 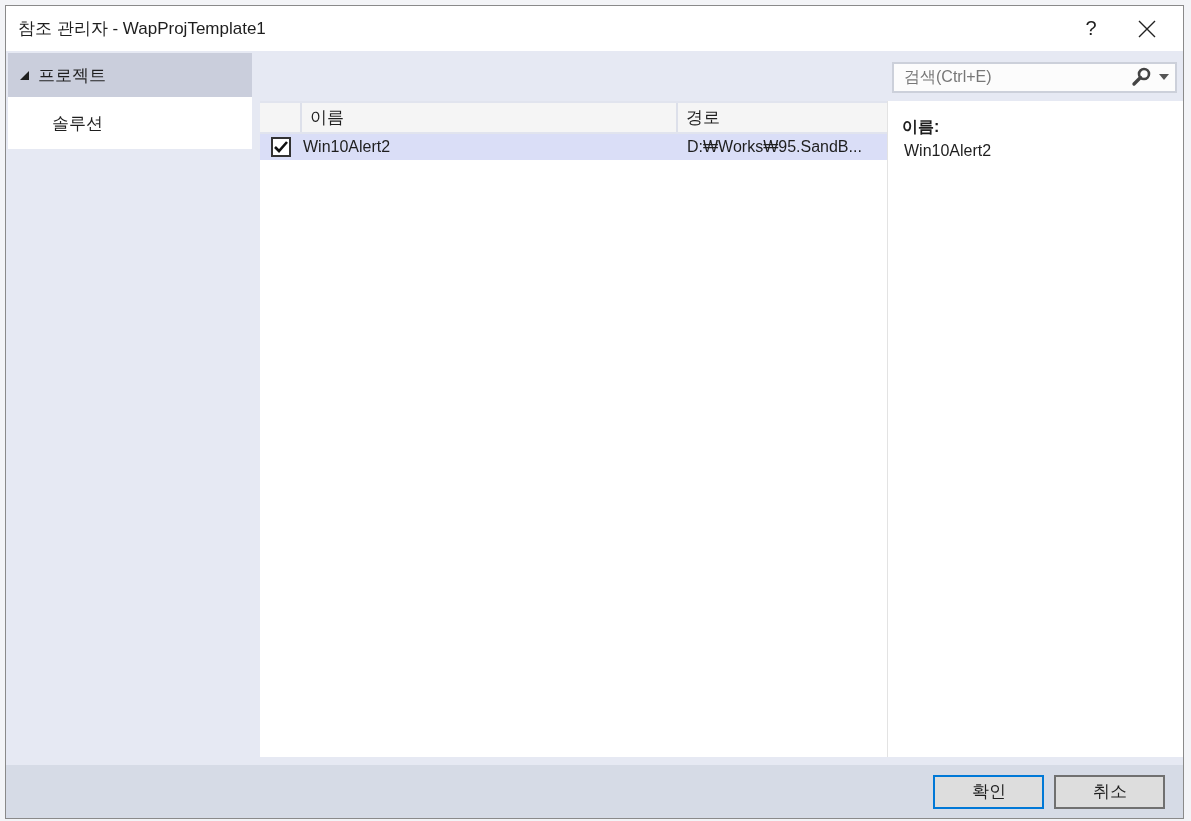 What do you see at coordinates (1164, 77) in the screenshot?
I see `dropdown-caret-icon` at bounding box center [1164, 77].